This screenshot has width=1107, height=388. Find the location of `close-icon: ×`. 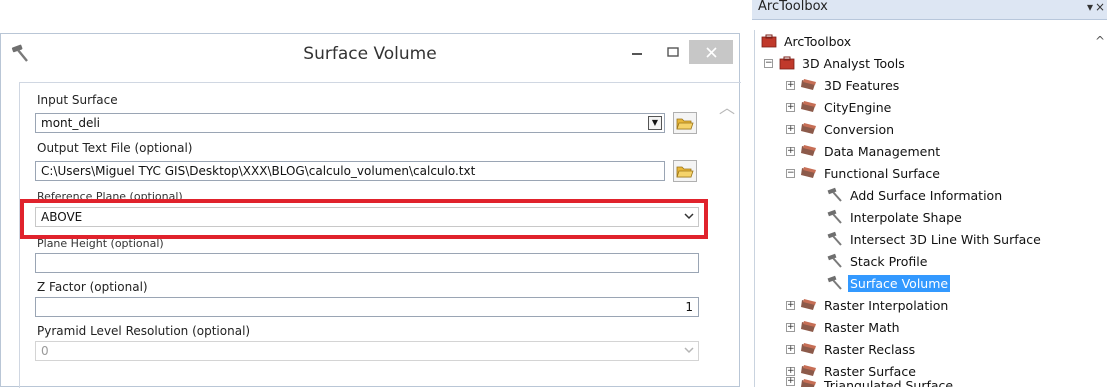

close-icon: × is located at coordinates (1100, 7).